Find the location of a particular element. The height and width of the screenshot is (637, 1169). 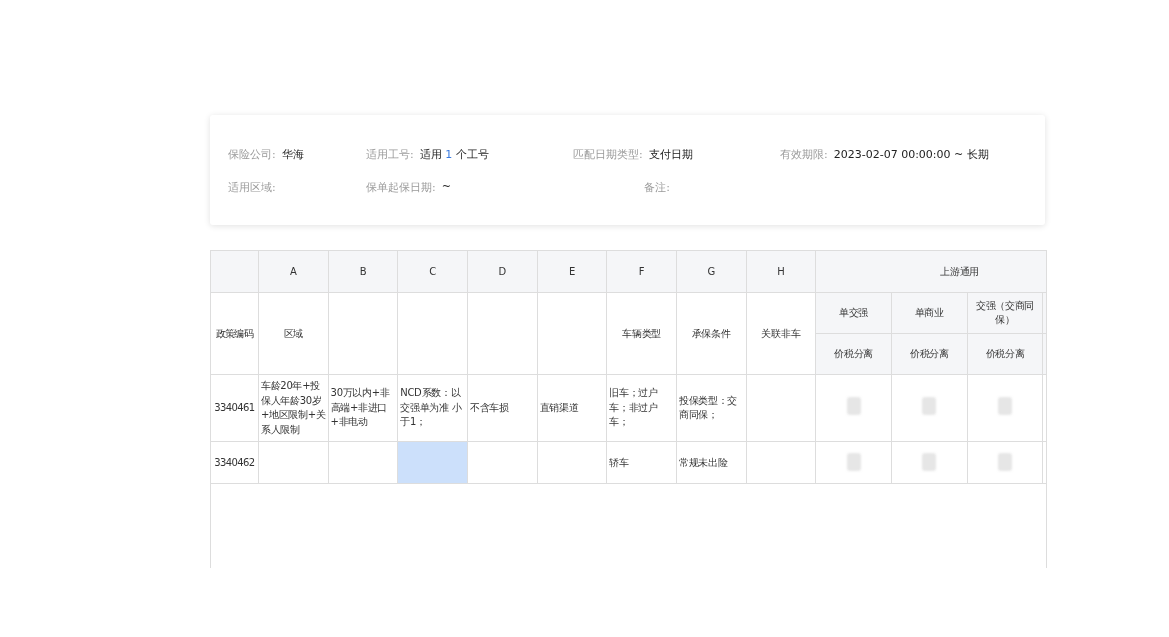

field-label: 有效期限: is located at coordinates (804, 155).